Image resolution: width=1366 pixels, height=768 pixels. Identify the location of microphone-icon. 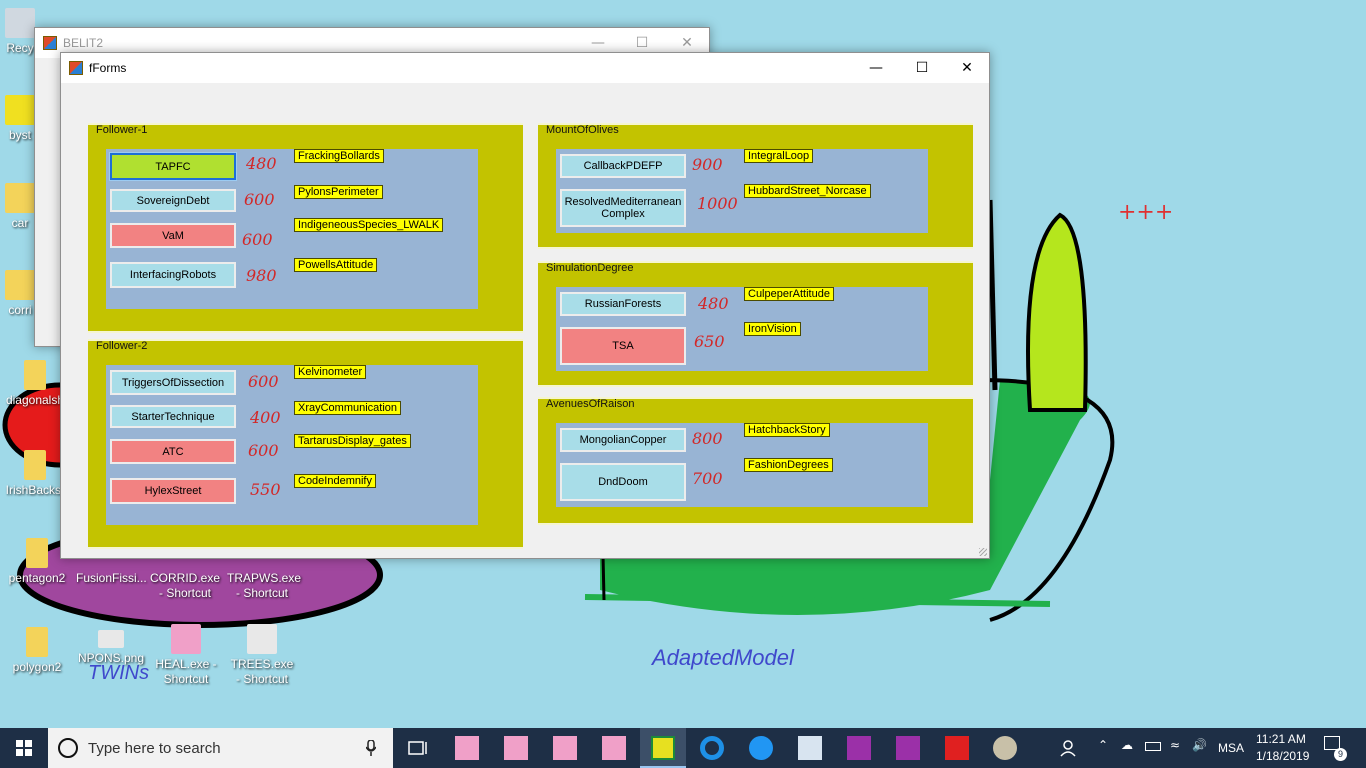
(371, 748).